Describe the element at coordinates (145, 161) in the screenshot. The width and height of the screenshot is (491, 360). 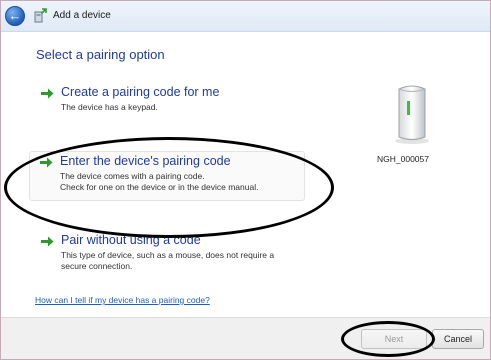
I see `option-title: Enter the device's pairing code` at that location.